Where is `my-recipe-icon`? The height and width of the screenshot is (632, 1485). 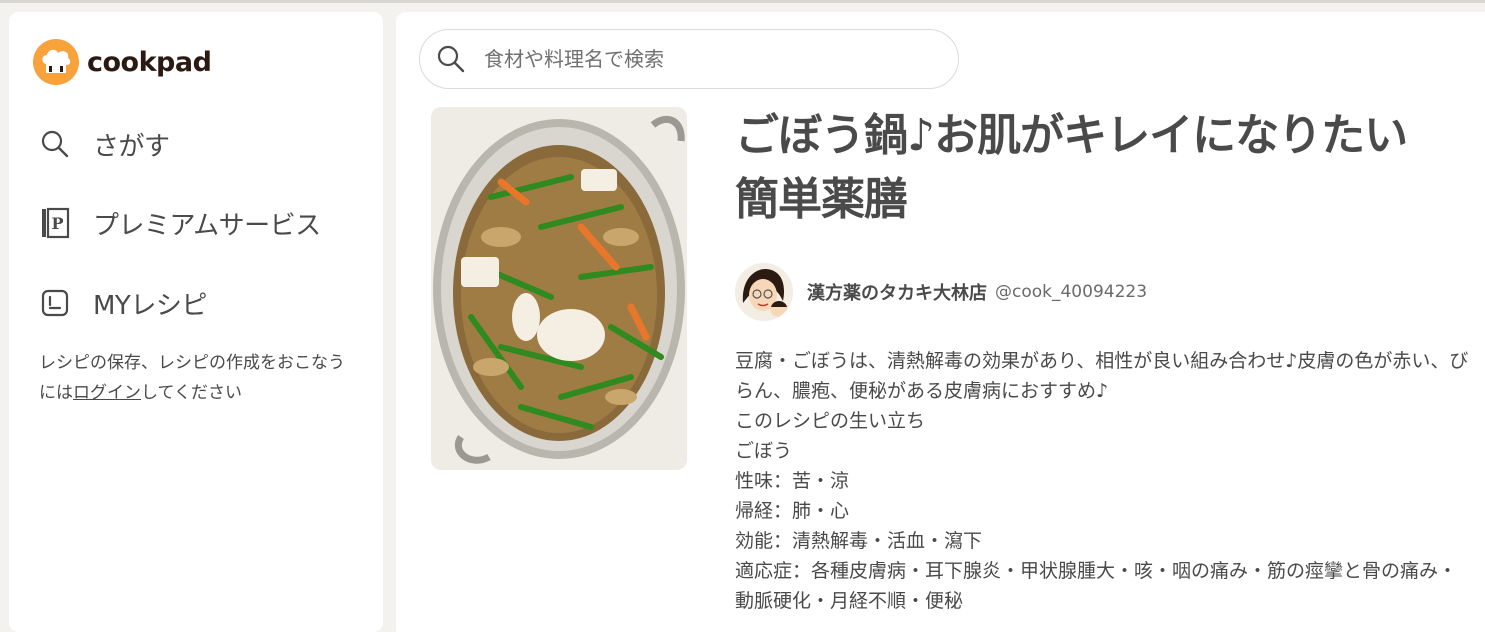
my-recipe-icon is located at coordinates (55, 303).